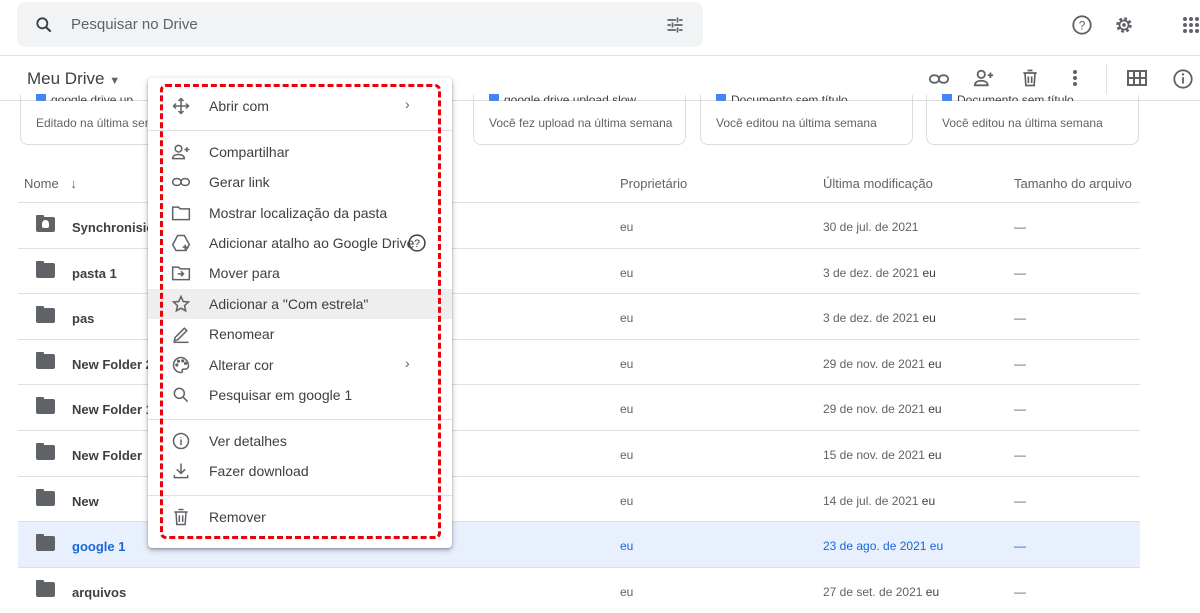 The width and height of the screenshot is (1200, 613). What do you see at coordinates (241, 365) in the screenshot?
I see `menu-item-label: Alterar cor` at bounding box center [241, 365].